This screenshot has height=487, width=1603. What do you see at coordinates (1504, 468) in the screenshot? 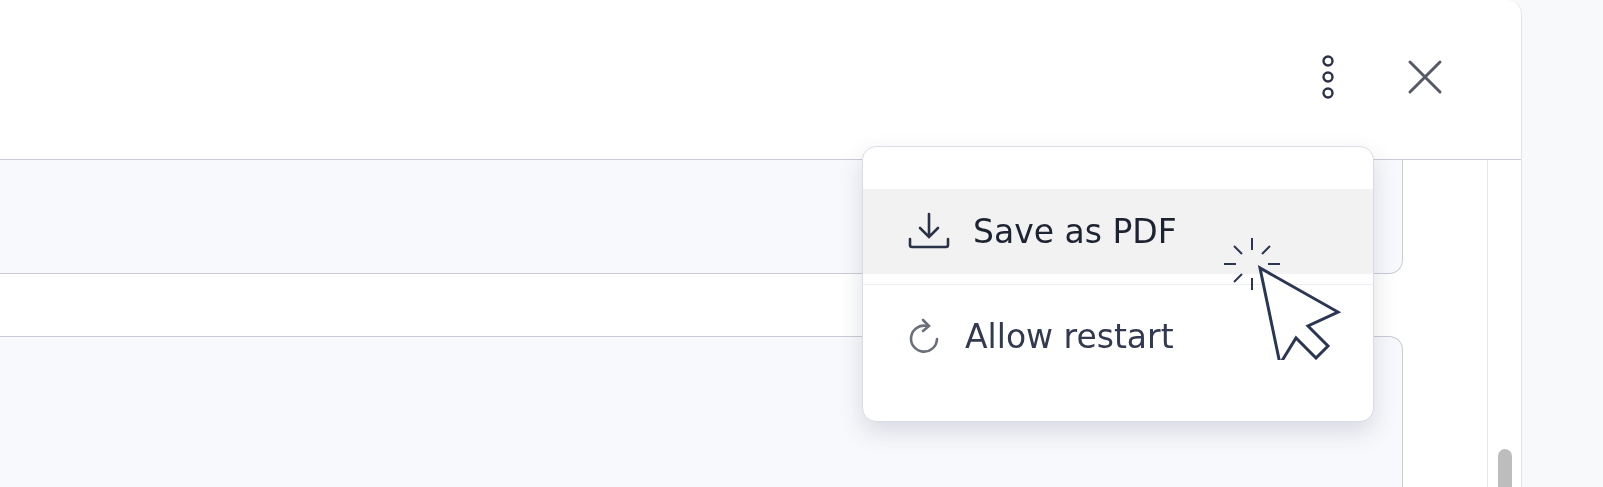
I see `scrollbar-thumb` at bounding box center [1504, 468].